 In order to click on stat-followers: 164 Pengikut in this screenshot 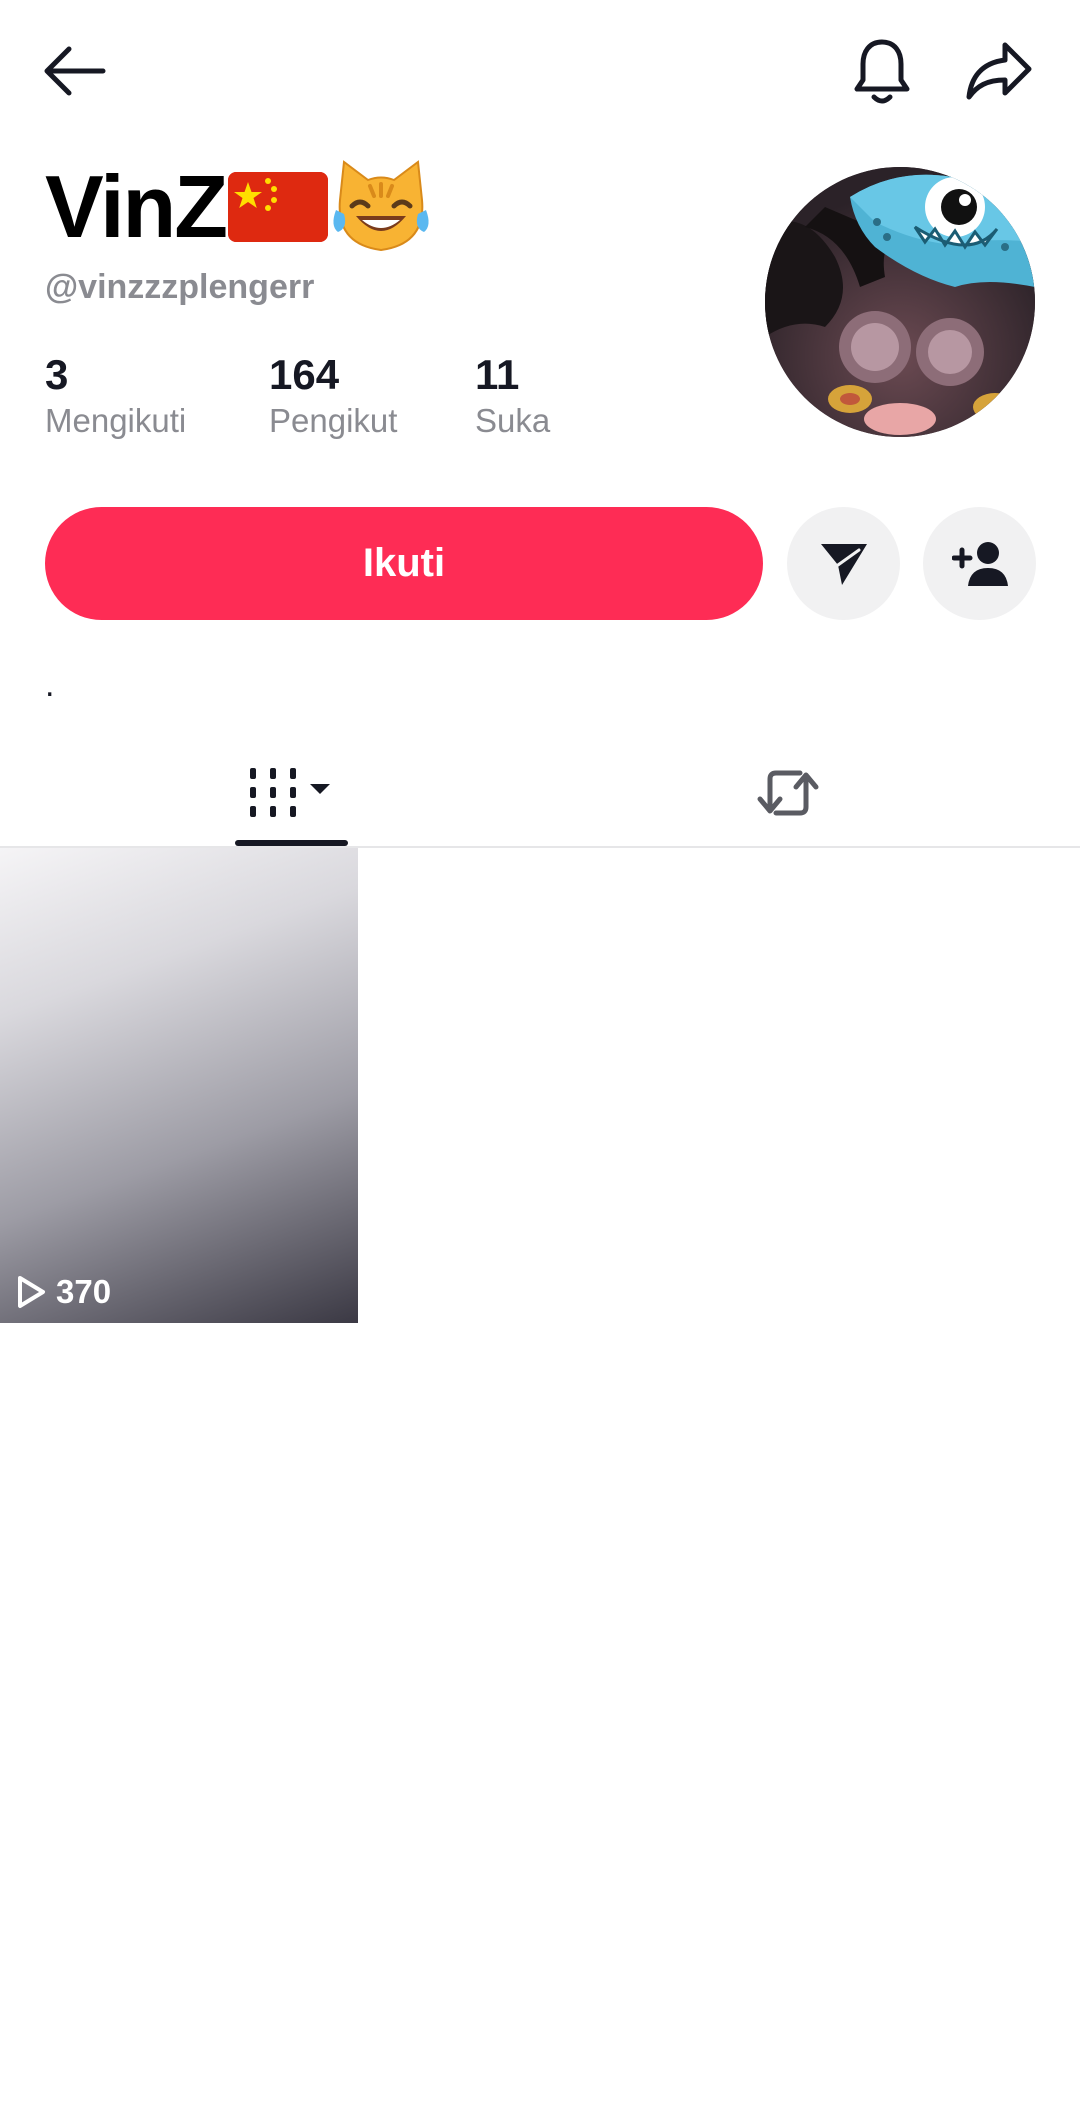, I will do `click(379, 396)`.